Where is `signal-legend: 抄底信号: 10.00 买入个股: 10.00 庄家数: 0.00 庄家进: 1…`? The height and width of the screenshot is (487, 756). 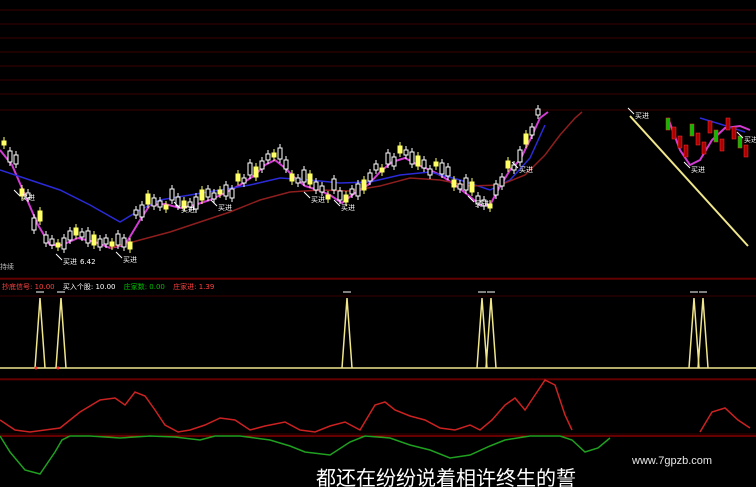 signal-legend: 抄底信号: 10.00 买入个股: 10.00 庄家数: 0.00 庄家进: 1… is located at coordinates (111, 287).